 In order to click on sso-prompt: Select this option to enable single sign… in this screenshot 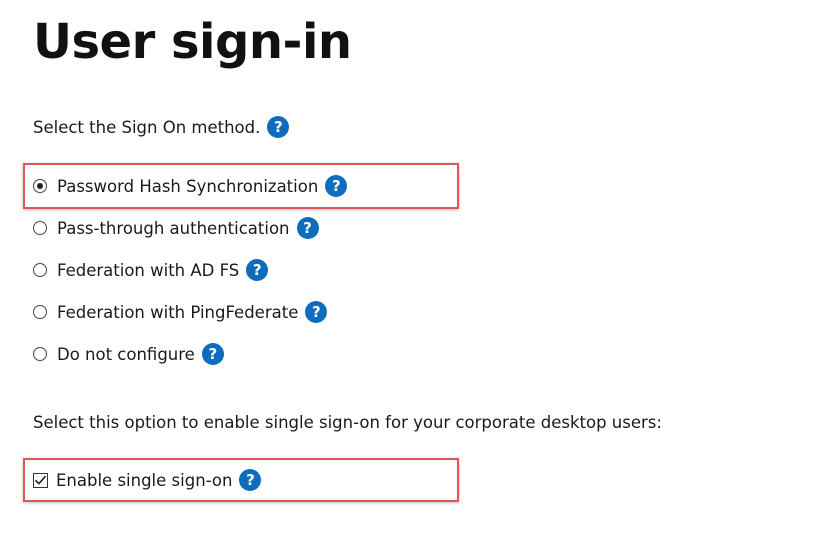, I will do `click(347, 422)`.